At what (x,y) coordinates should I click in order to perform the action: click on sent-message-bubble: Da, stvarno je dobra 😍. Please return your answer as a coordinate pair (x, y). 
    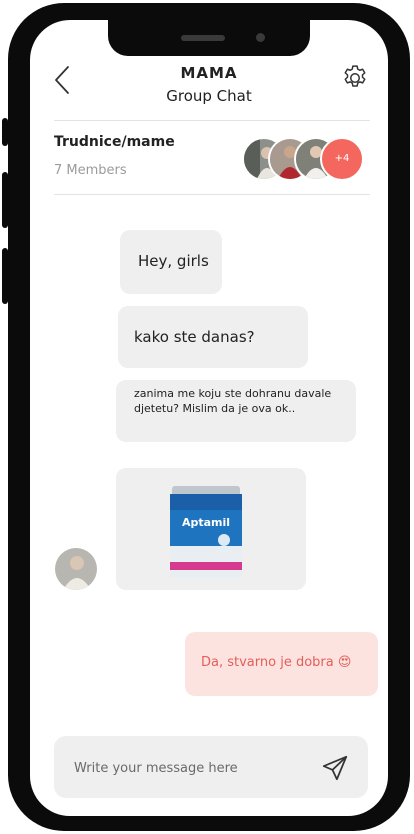
    Looking at the image, I should click on (281, 664).